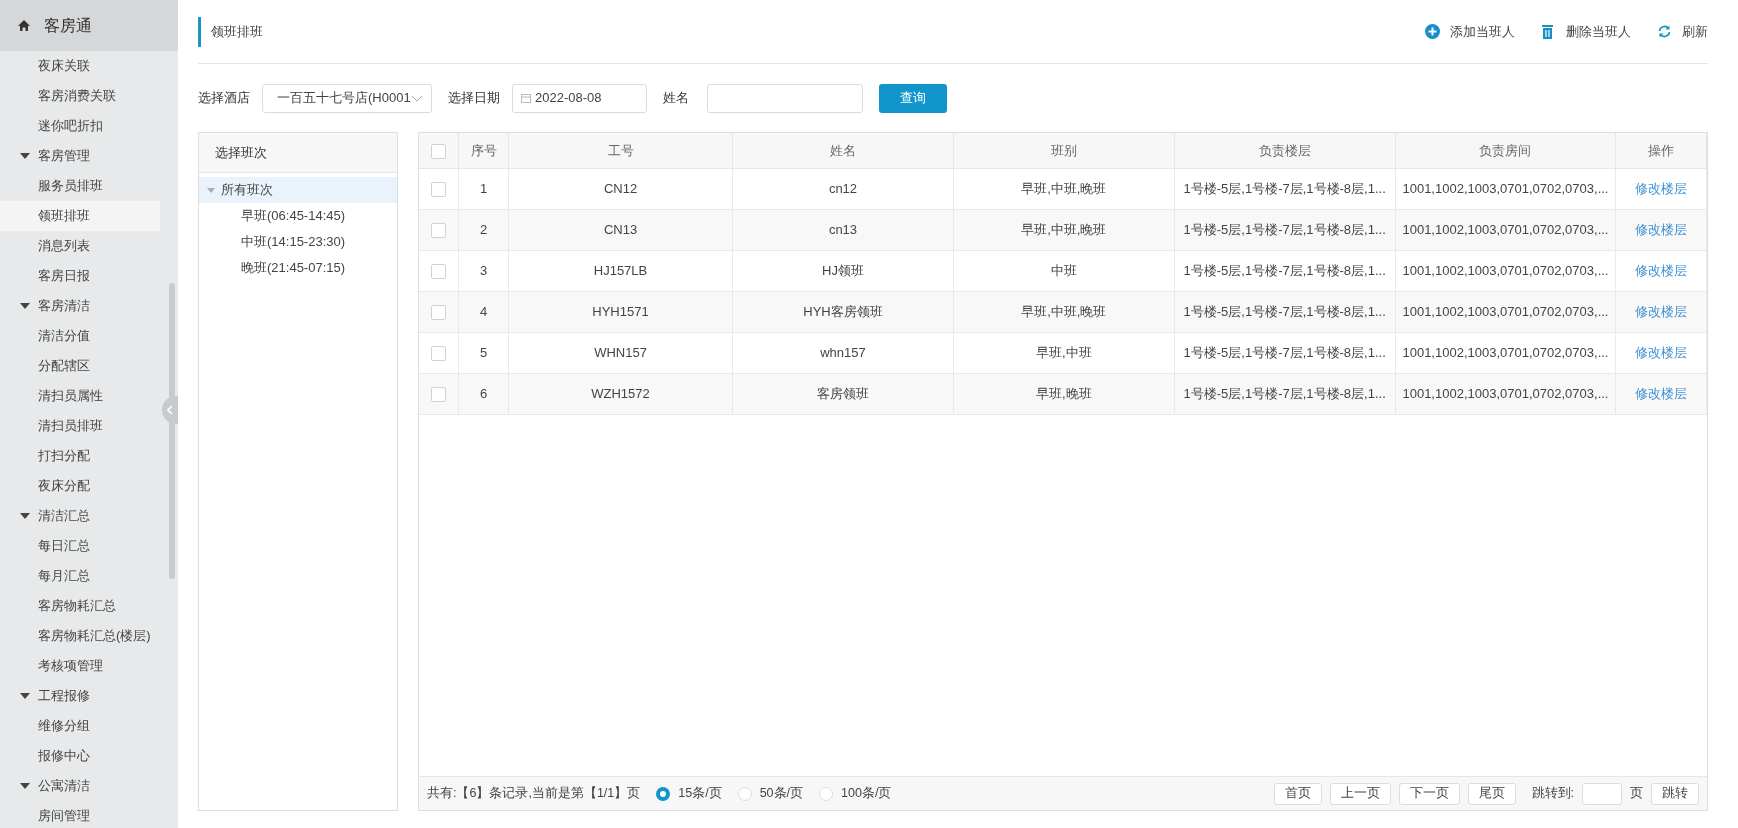 The height and width of the screenshot is (828, 1738). Describe the element at coordinates (417, 98) in the screenshot. I see `chevron-down-icon` at that location.